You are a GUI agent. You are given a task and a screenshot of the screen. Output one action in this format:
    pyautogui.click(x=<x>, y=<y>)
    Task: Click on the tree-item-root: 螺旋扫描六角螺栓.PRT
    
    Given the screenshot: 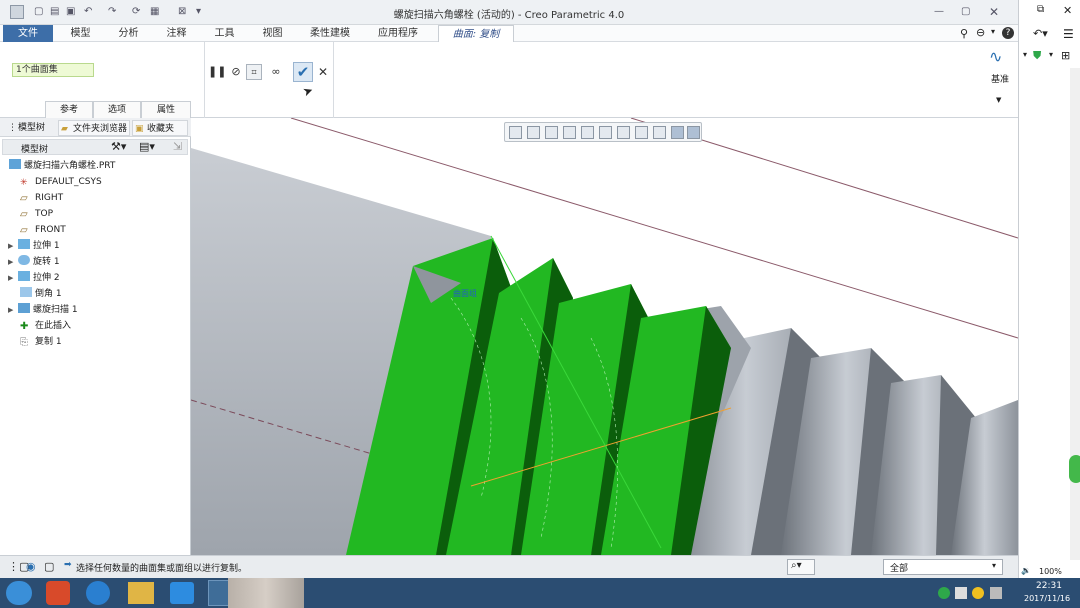 What is the action you would take?
    pyautogui.click(x=62, y=166)
    